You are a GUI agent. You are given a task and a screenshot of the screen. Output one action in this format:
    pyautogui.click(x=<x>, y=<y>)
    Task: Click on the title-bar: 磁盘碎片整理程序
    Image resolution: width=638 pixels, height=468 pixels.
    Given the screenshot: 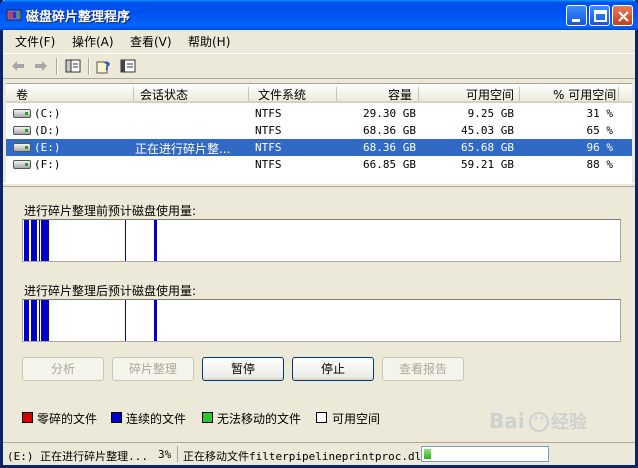 What is the action you would take?
    pyautogui.click(x=319, y=15)
    